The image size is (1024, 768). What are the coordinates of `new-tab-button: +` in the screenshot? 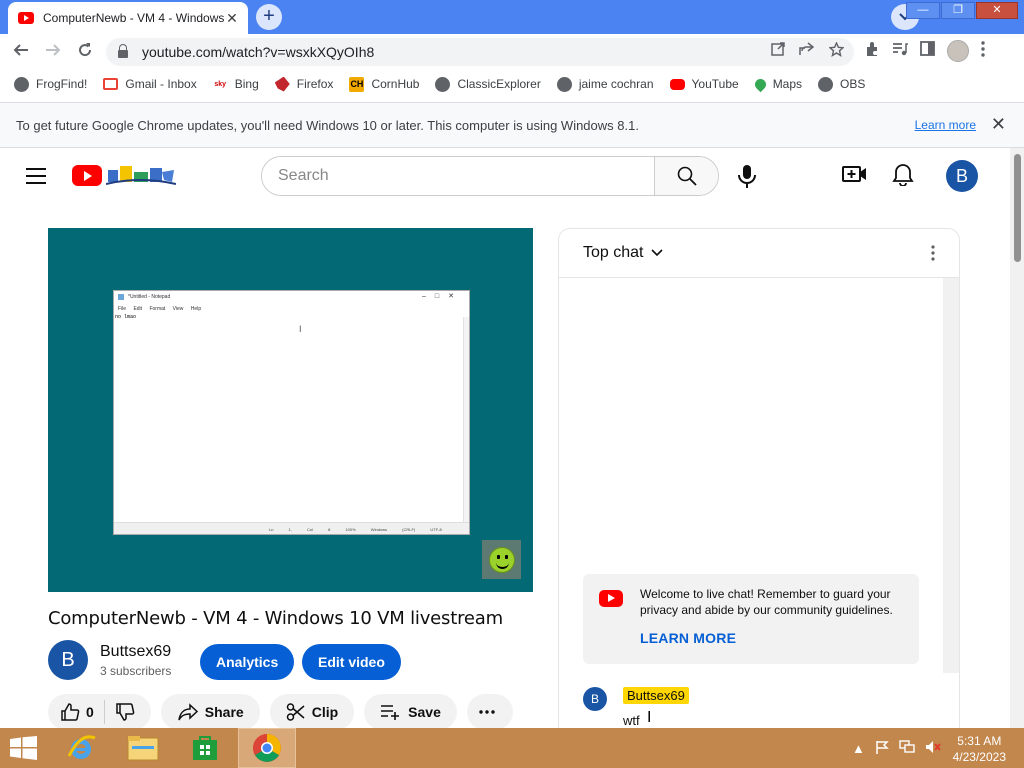 It's located at (269, 17).